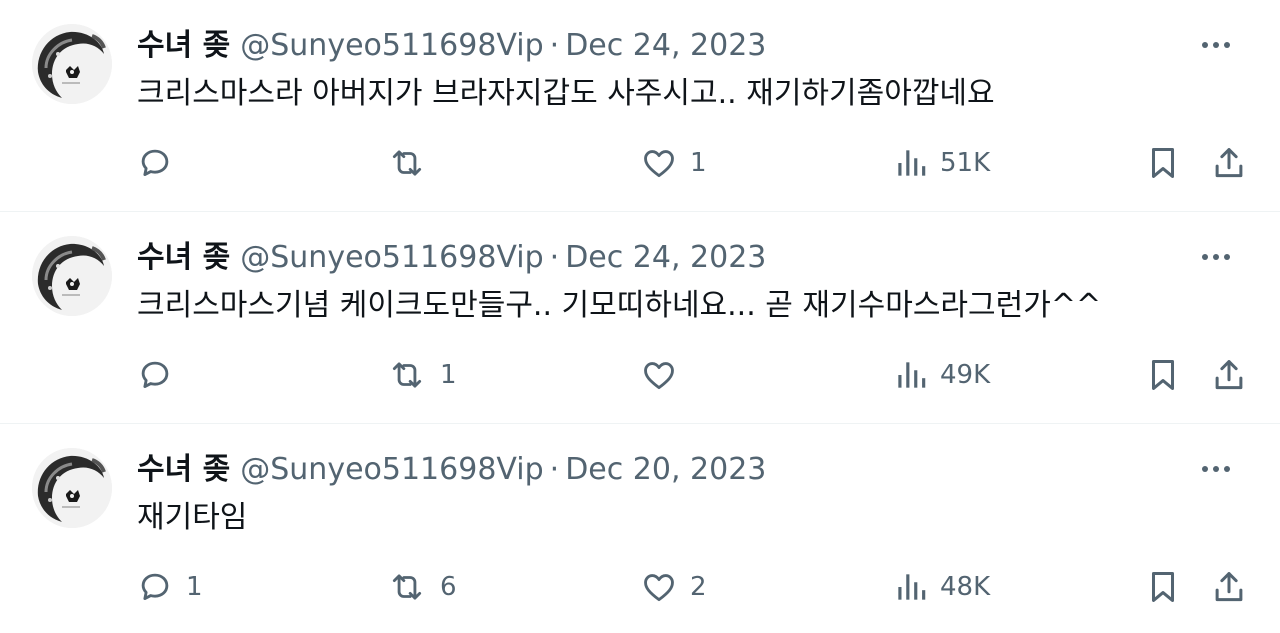 This screenshot has width=1280, height=633. What do you see at coordinates (698, 163) in the screenshot?
I see `like-count: 1` at bounding box center [698, 163].